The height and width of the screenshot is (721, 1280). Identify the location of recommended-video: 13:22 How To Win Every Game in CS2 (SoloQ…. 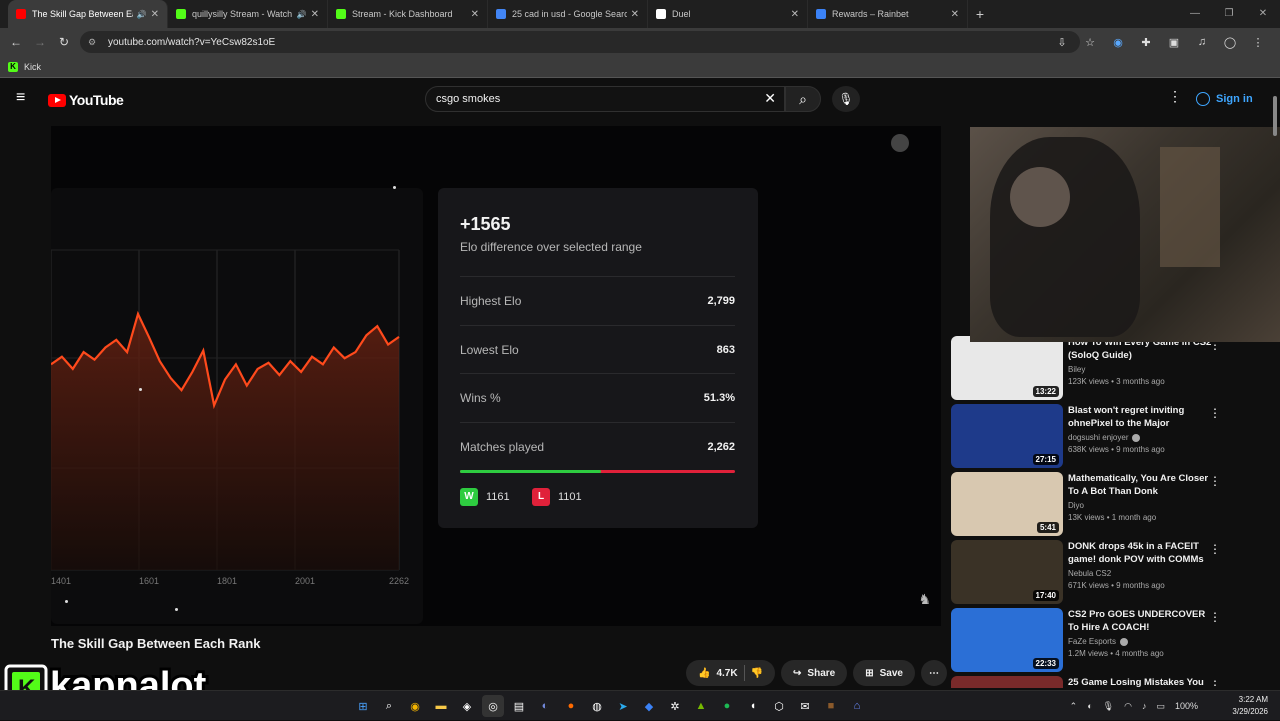
(1101, 368).